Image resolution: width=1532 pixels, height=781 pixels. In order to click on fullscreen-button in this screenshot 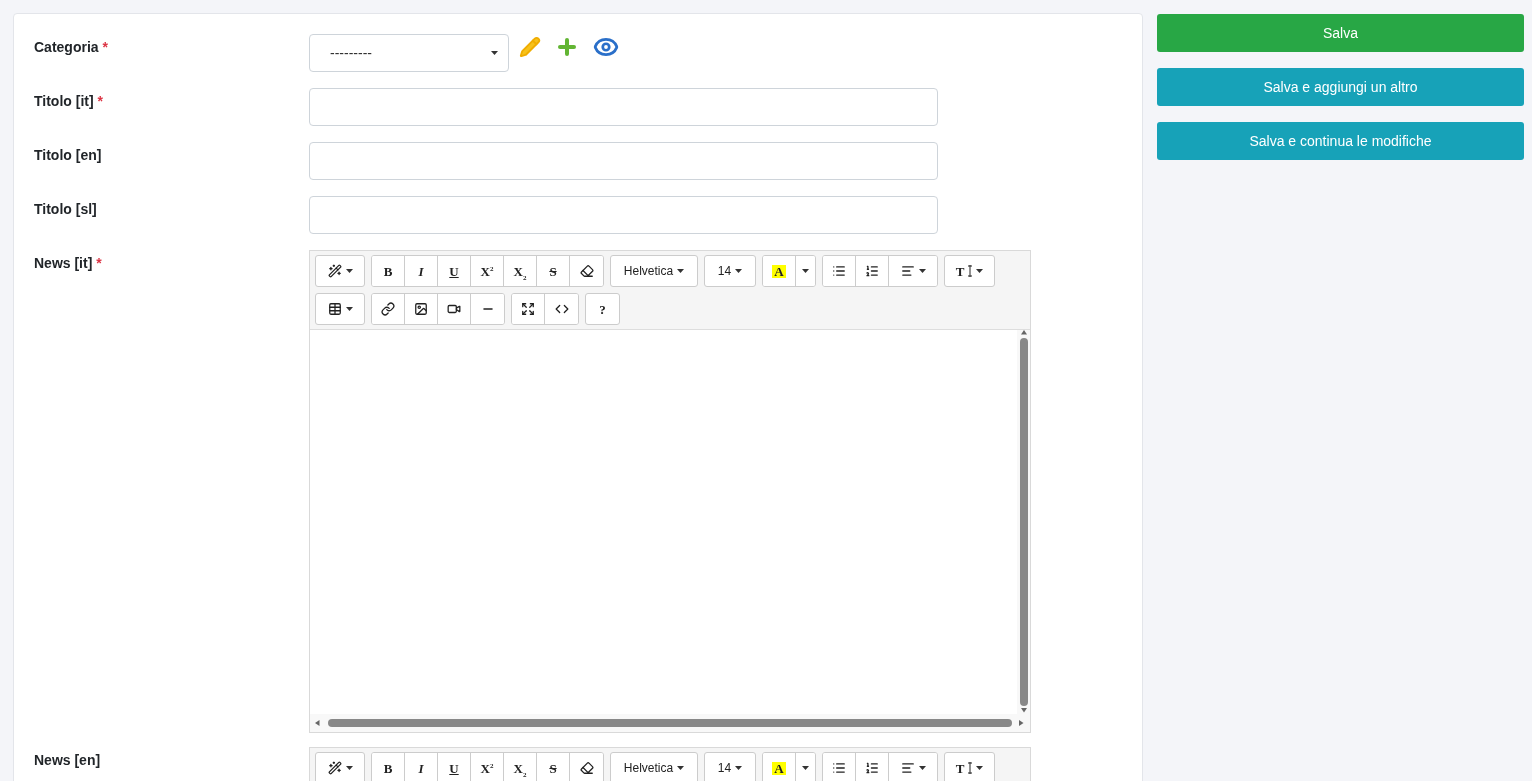, I will do `click(528, 309)`.